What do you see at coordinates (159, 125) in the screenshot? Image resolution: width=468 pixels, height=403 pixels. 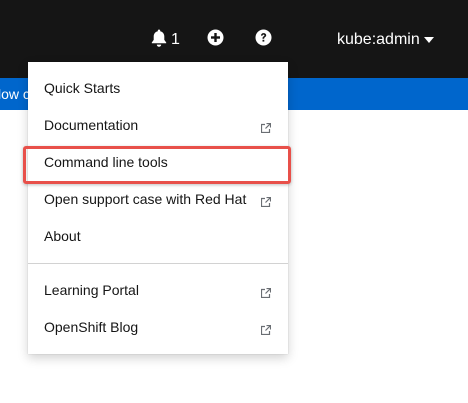 I see `menu-item-documentation: Documentation` at bounding box center [159, 125].